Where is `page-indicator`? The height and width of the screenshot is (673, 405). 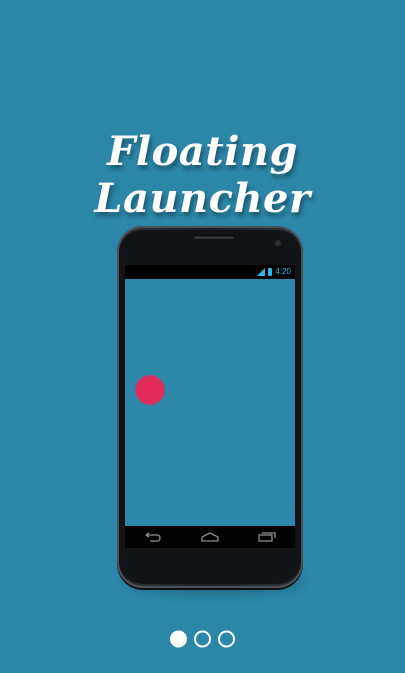 page-indicator is located at coordinates (202, 639).